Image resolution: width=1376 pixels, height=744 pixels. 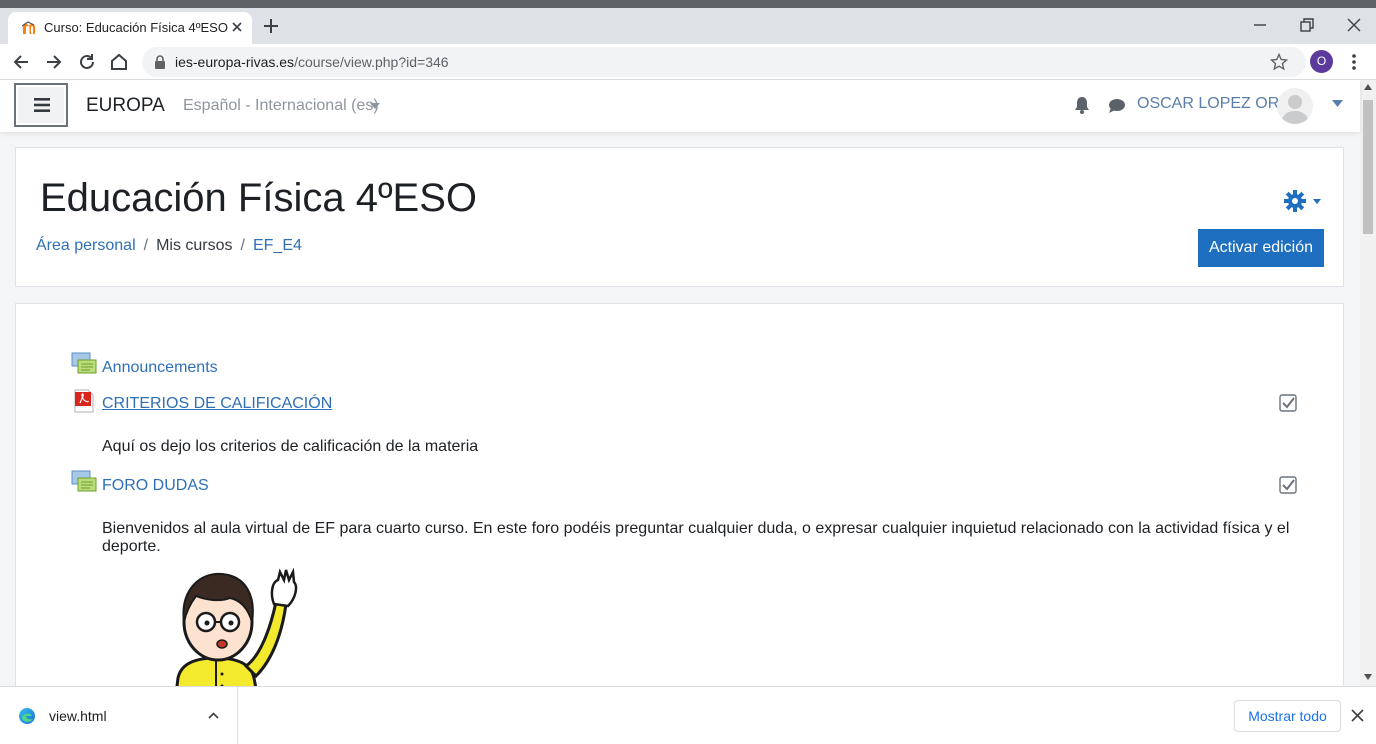 I want to click on user-menu-caret-icon, so click(x=1337, y=103).